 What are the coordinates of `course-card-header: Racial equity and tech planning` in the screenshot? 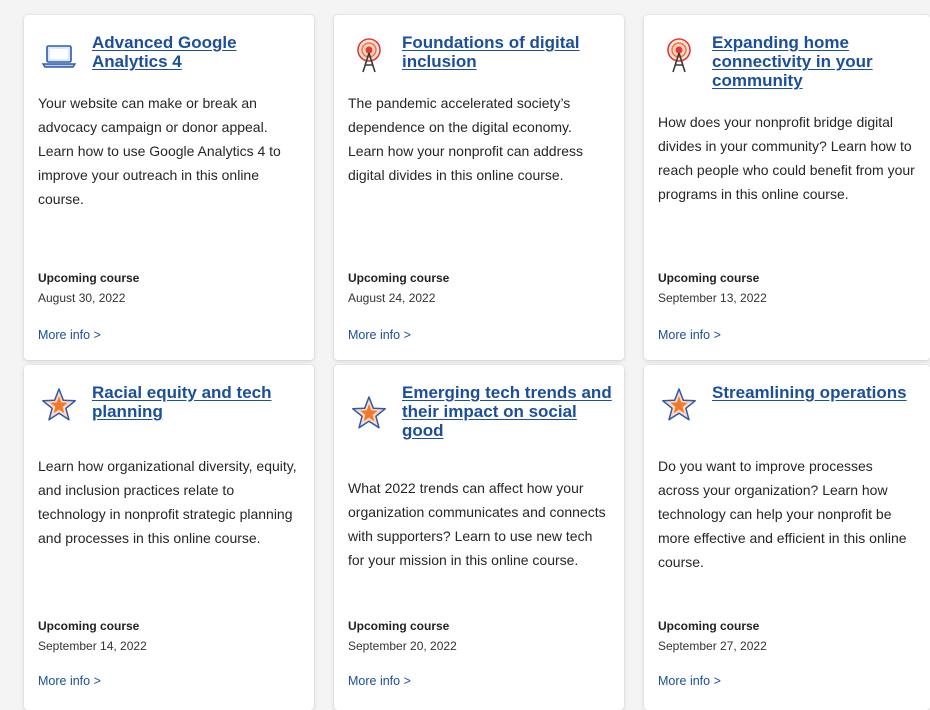 It's located at (170, 405).